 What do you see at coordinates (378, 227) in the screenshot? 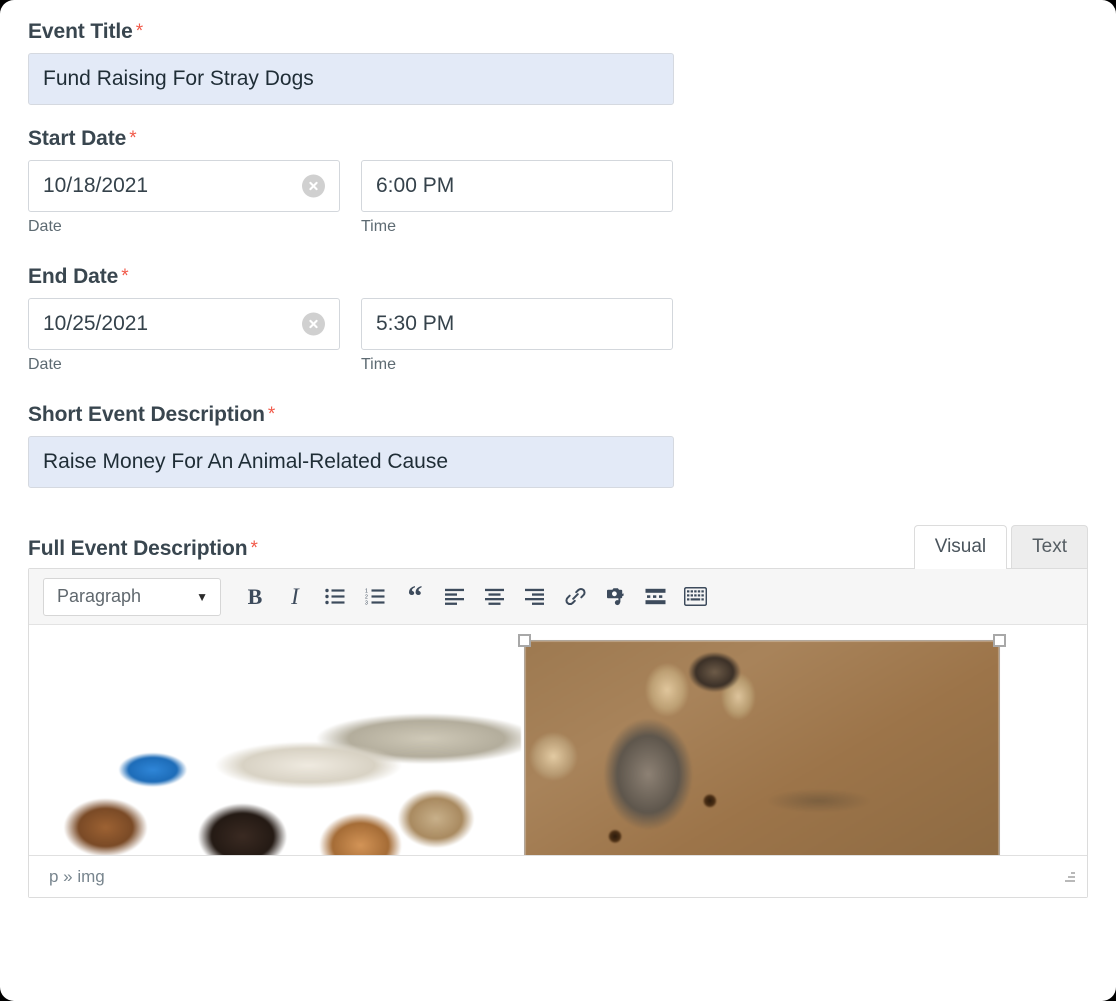
I see `start-time-sublabel: Time` at bounding box center [378, 227].